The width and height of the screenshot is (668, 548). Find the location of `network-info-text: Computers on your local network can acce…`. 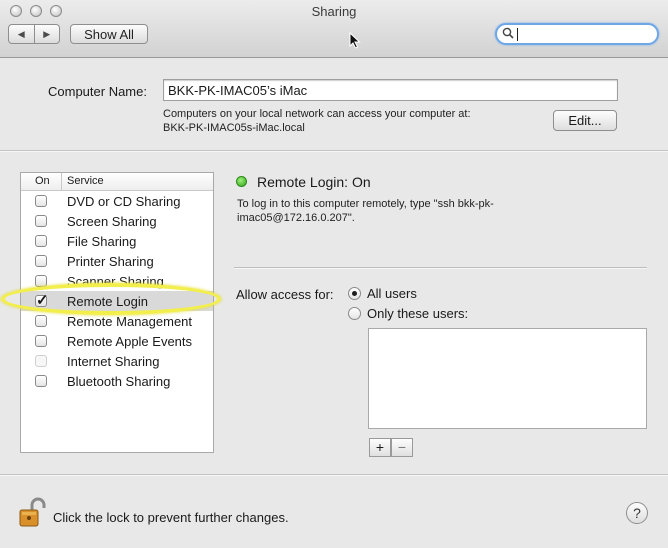

network-info-text: Computers on your local network can acce… is located at coordinates (317, 114).